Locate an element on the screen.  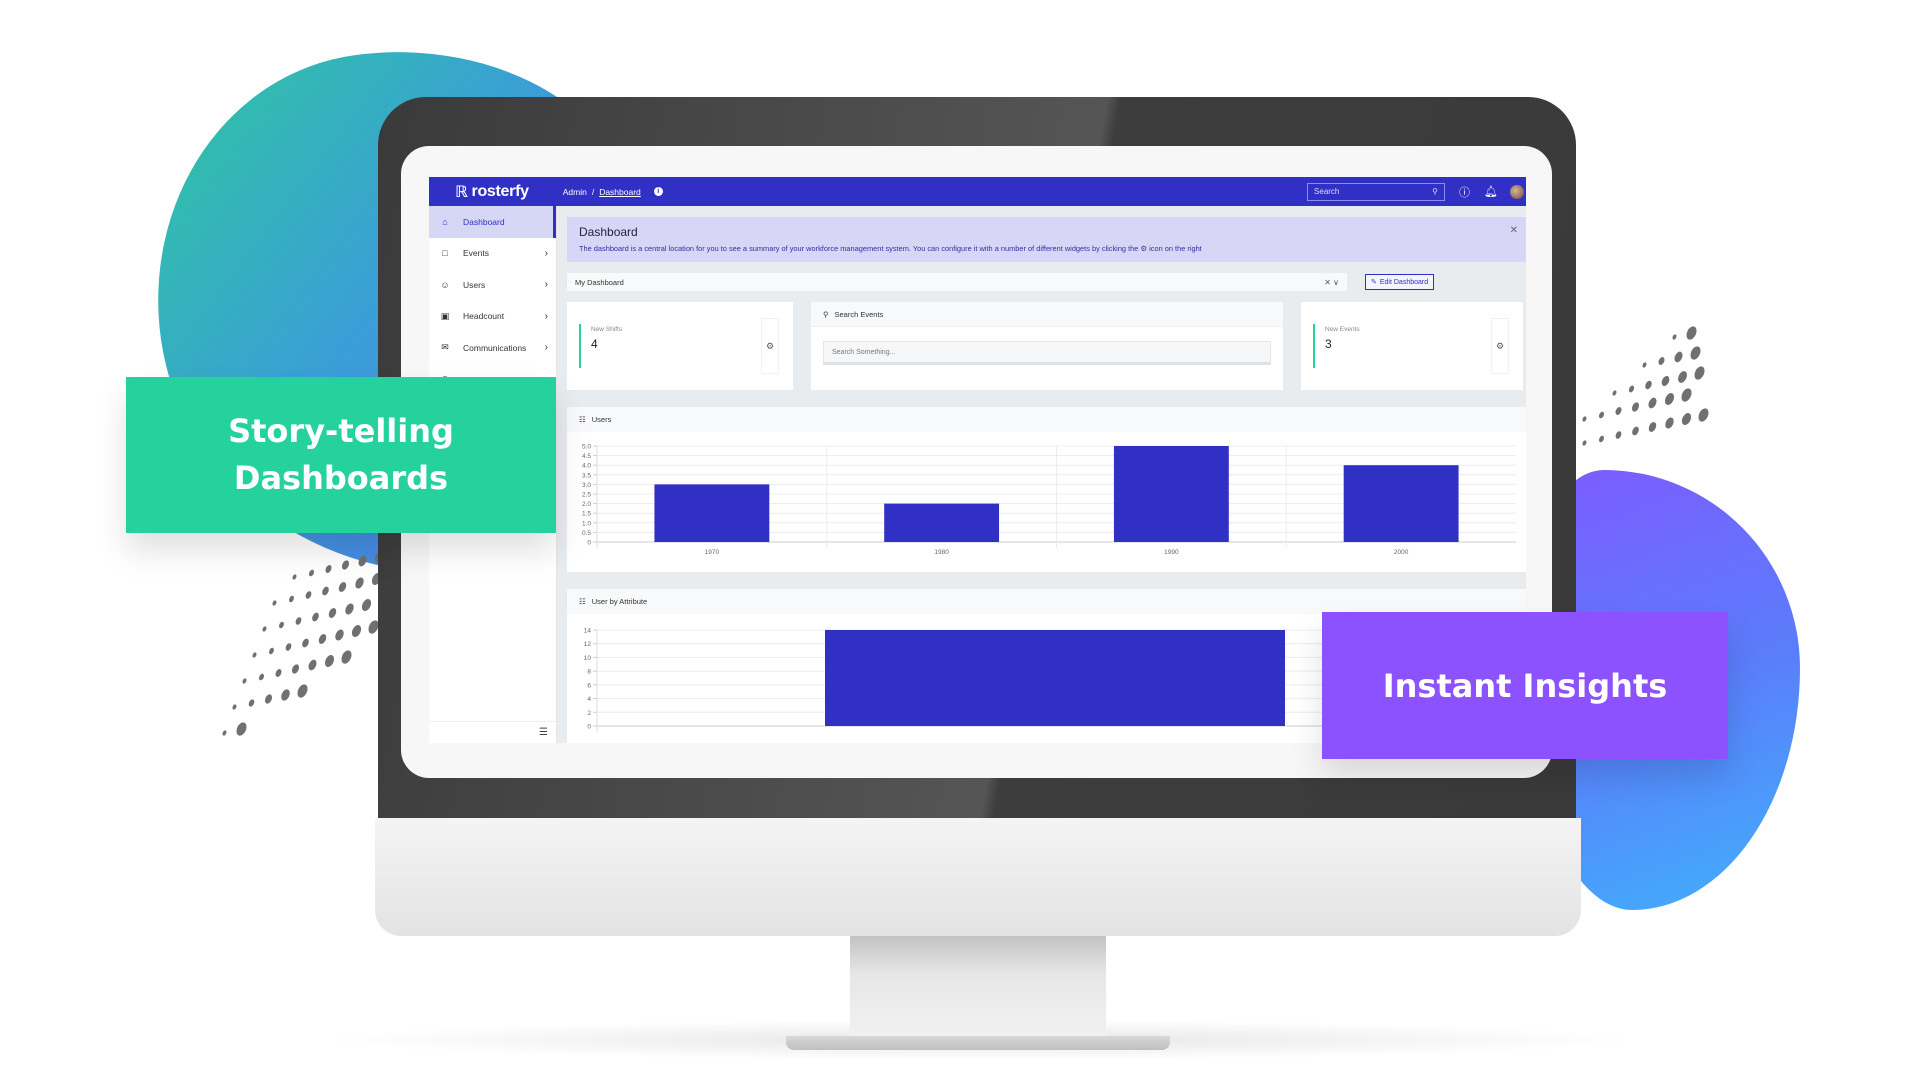
dashboard-select: My Dashboard ✕ ∨ is located at coordinates (957, 282).